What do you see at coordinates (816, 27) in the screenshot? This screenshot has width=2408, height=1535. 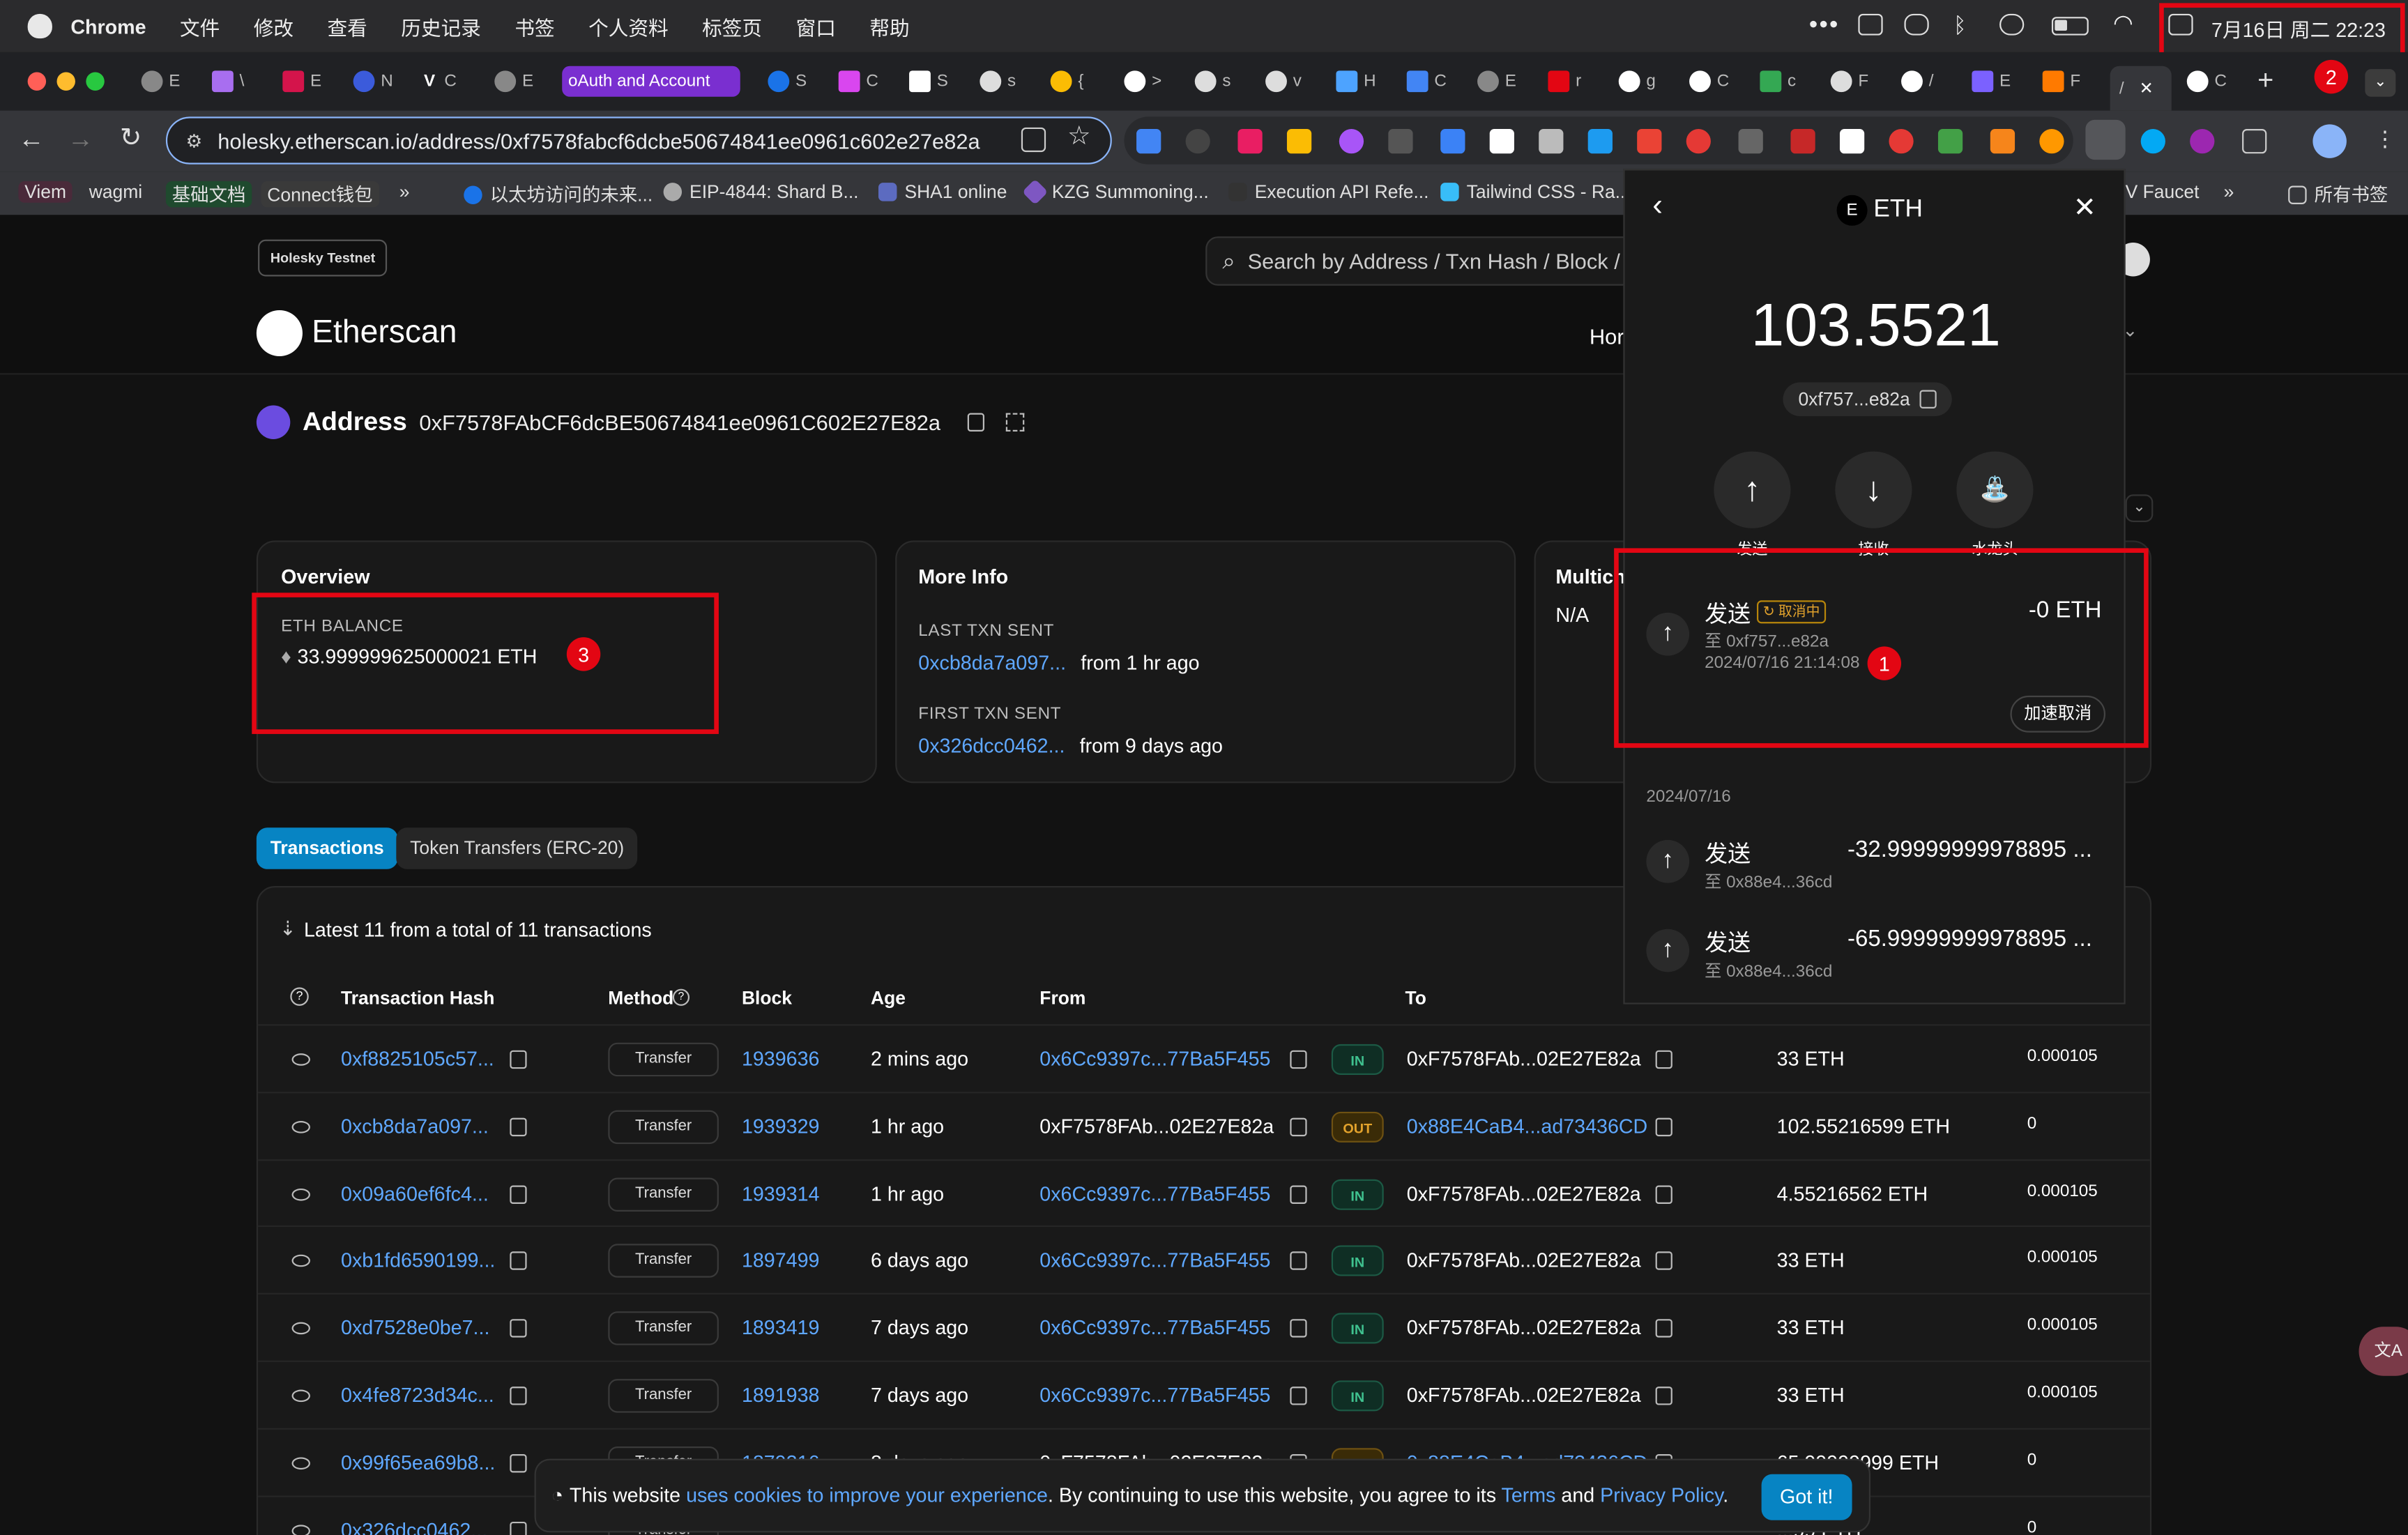 I see `menu-window: 窗口` at bounding box center [816, 27].